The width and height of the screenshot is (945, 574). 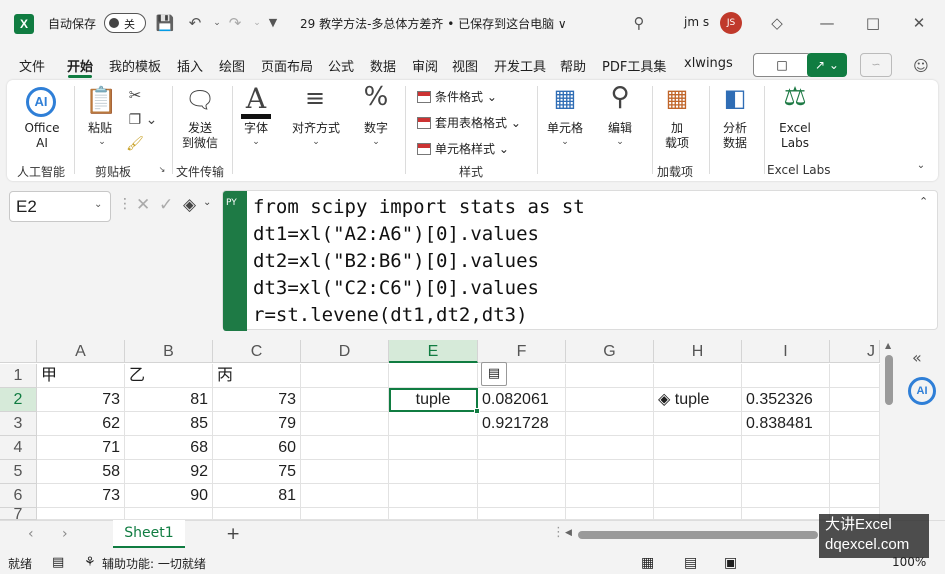 I want to click on tab-formulas: 公式, so click(x=341, y=65).